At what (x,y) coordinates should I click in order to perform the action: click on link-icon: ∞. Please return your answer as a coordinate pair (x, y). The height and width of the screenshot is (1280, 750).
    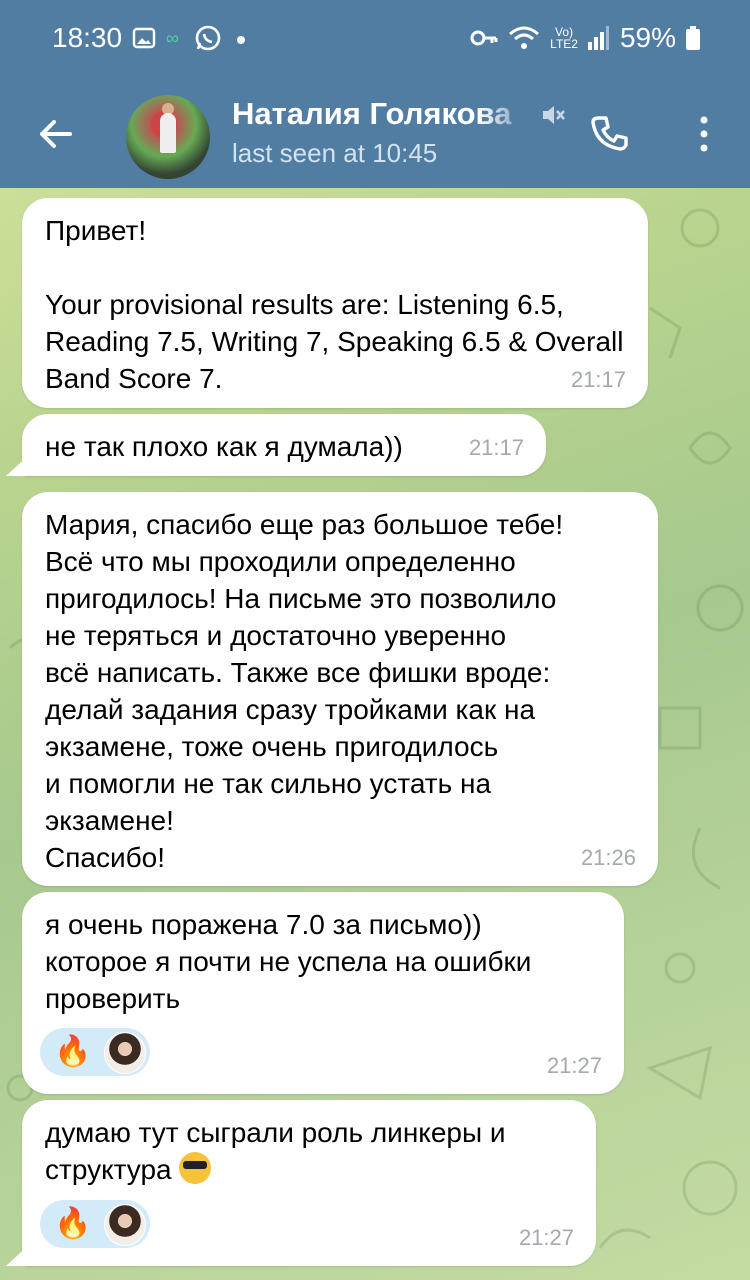
    Looking at the image, I should click on (172, 38).